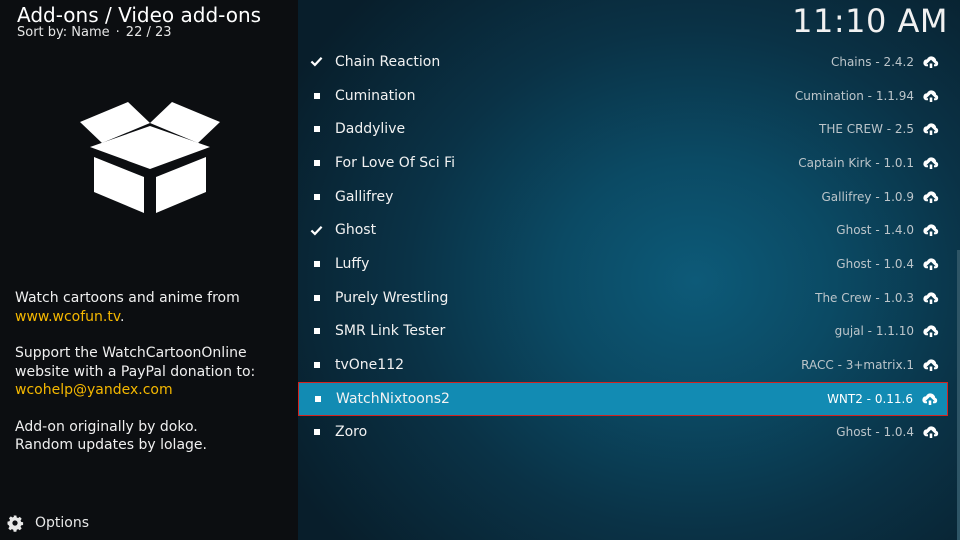 This screenshot has height=540, width=960. I want to click on options-button: Options, so click(47, 523).